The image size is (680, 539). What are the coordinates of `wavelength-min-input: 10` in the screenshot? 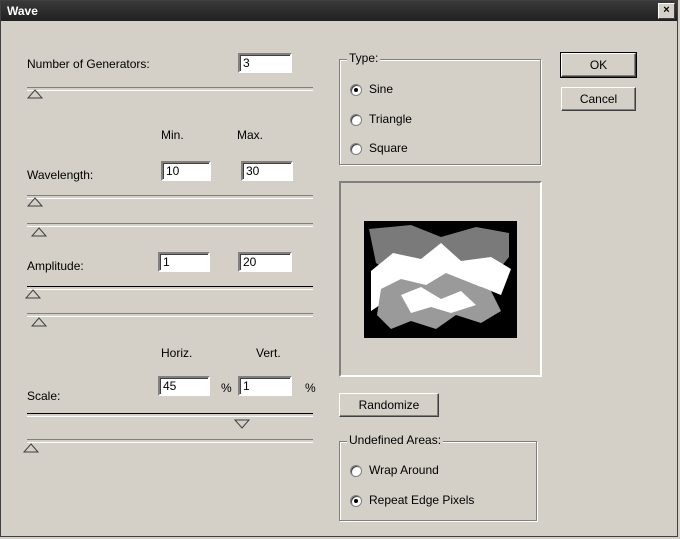 It's located at (186, 171).